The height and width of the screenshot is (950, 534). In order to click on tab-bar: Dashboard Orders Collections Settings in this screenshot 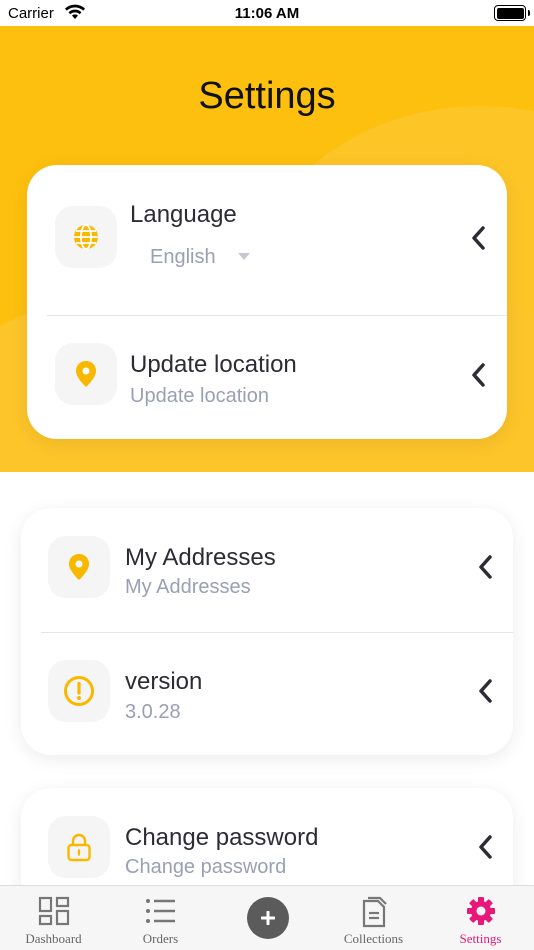, I will do `click(267, 917)`.